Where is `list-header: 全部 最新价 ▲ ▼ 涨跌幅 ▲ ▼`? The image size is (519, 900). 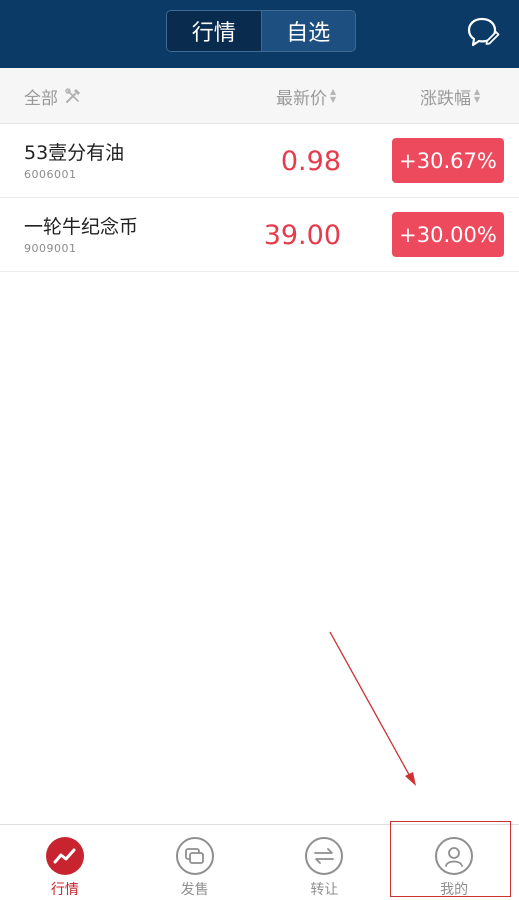
list-header: 全部 最新价 ▲ ▼ 涨跌幅 ▲ ▼ is located at coordinates (259, 96).